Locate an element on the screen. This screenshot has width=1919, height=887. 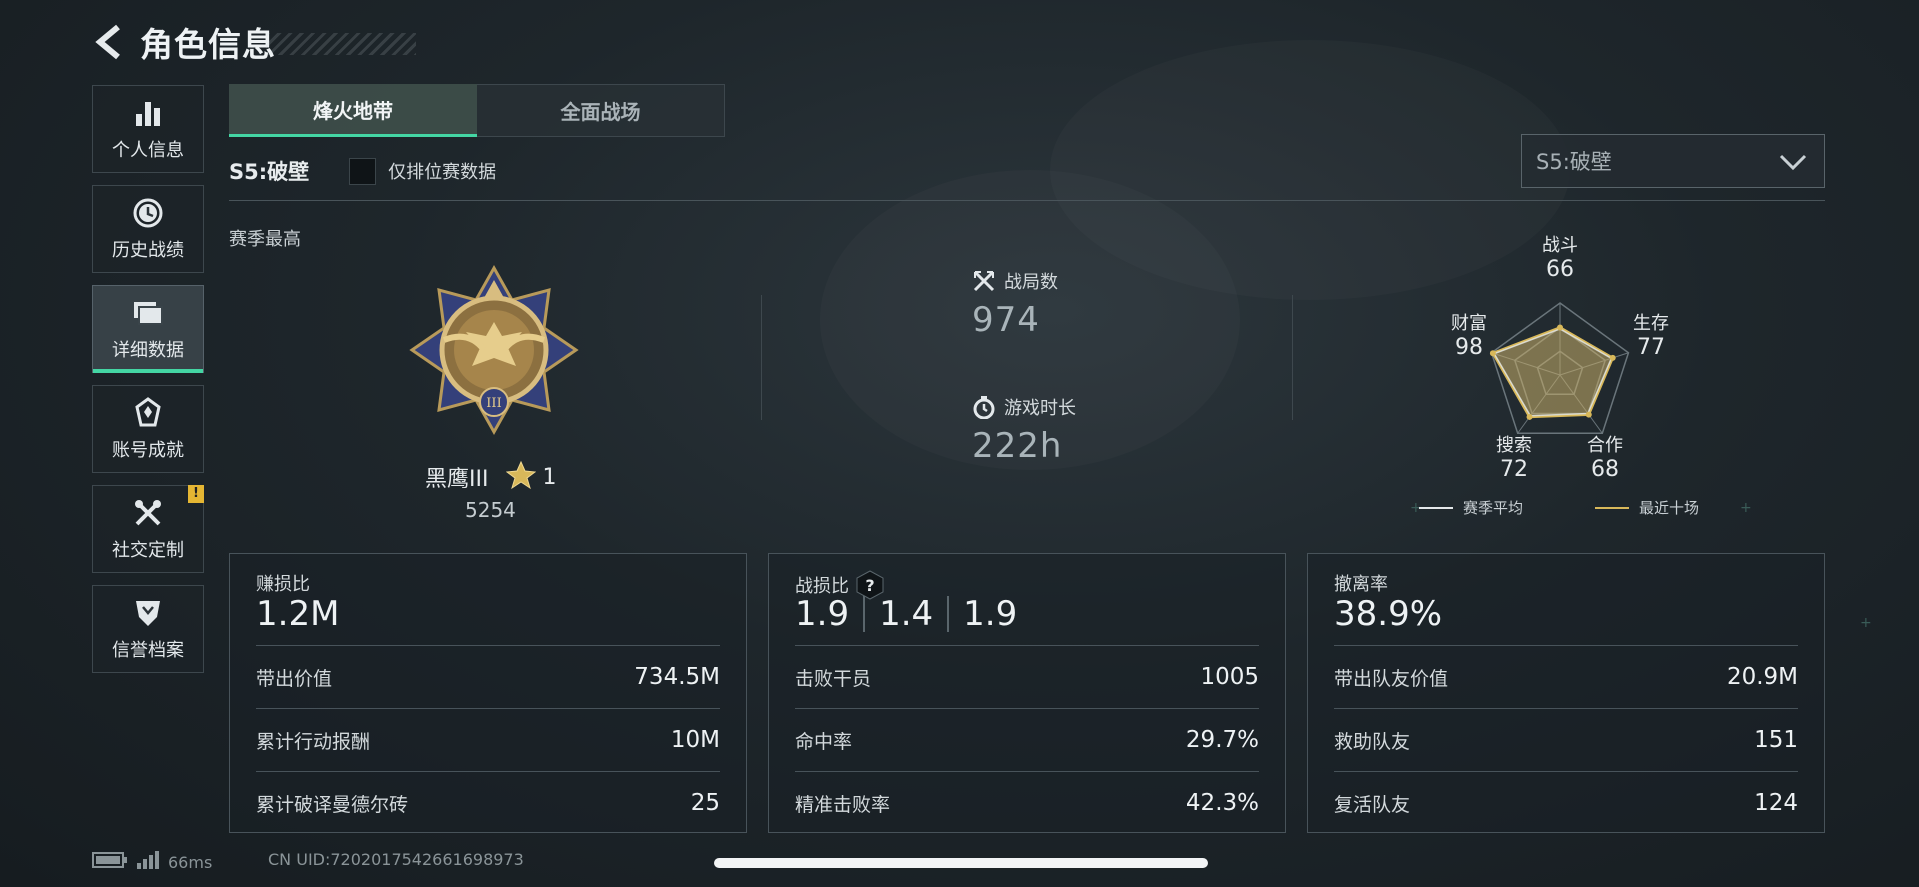
rank-name: 黑鹰III is located at coordinates (457, 479).